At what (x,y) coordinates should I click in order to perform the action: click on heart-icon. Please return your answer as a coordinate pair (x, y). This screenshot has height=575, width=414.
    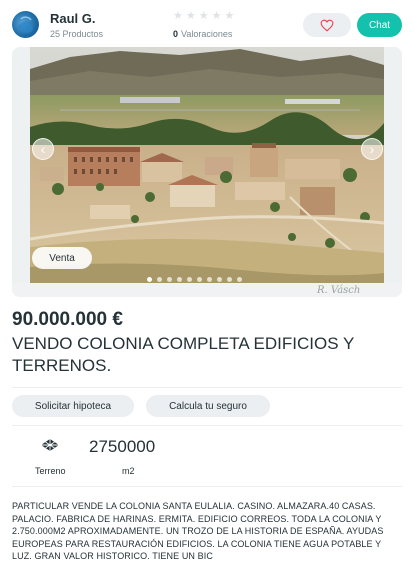
    Looking at the image, I should click on (327, 25).